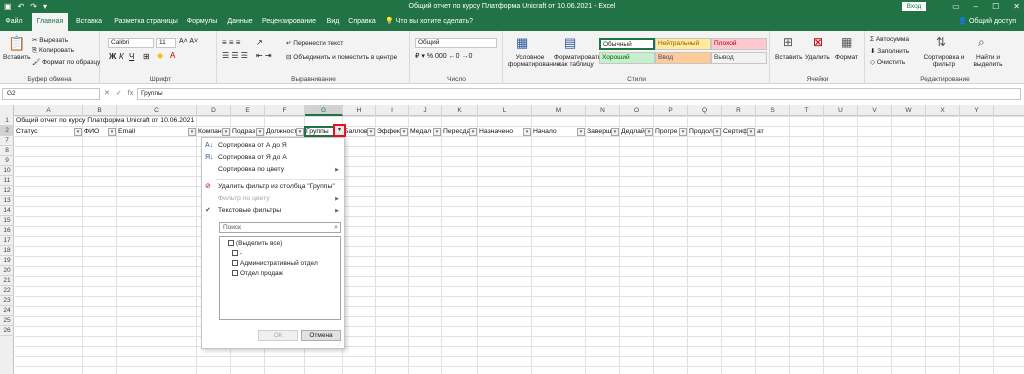 The image size is (1024, 374). Describe the element at coordinates (324, 110) in the screenshot. I see `column-header-g: G` at that location.